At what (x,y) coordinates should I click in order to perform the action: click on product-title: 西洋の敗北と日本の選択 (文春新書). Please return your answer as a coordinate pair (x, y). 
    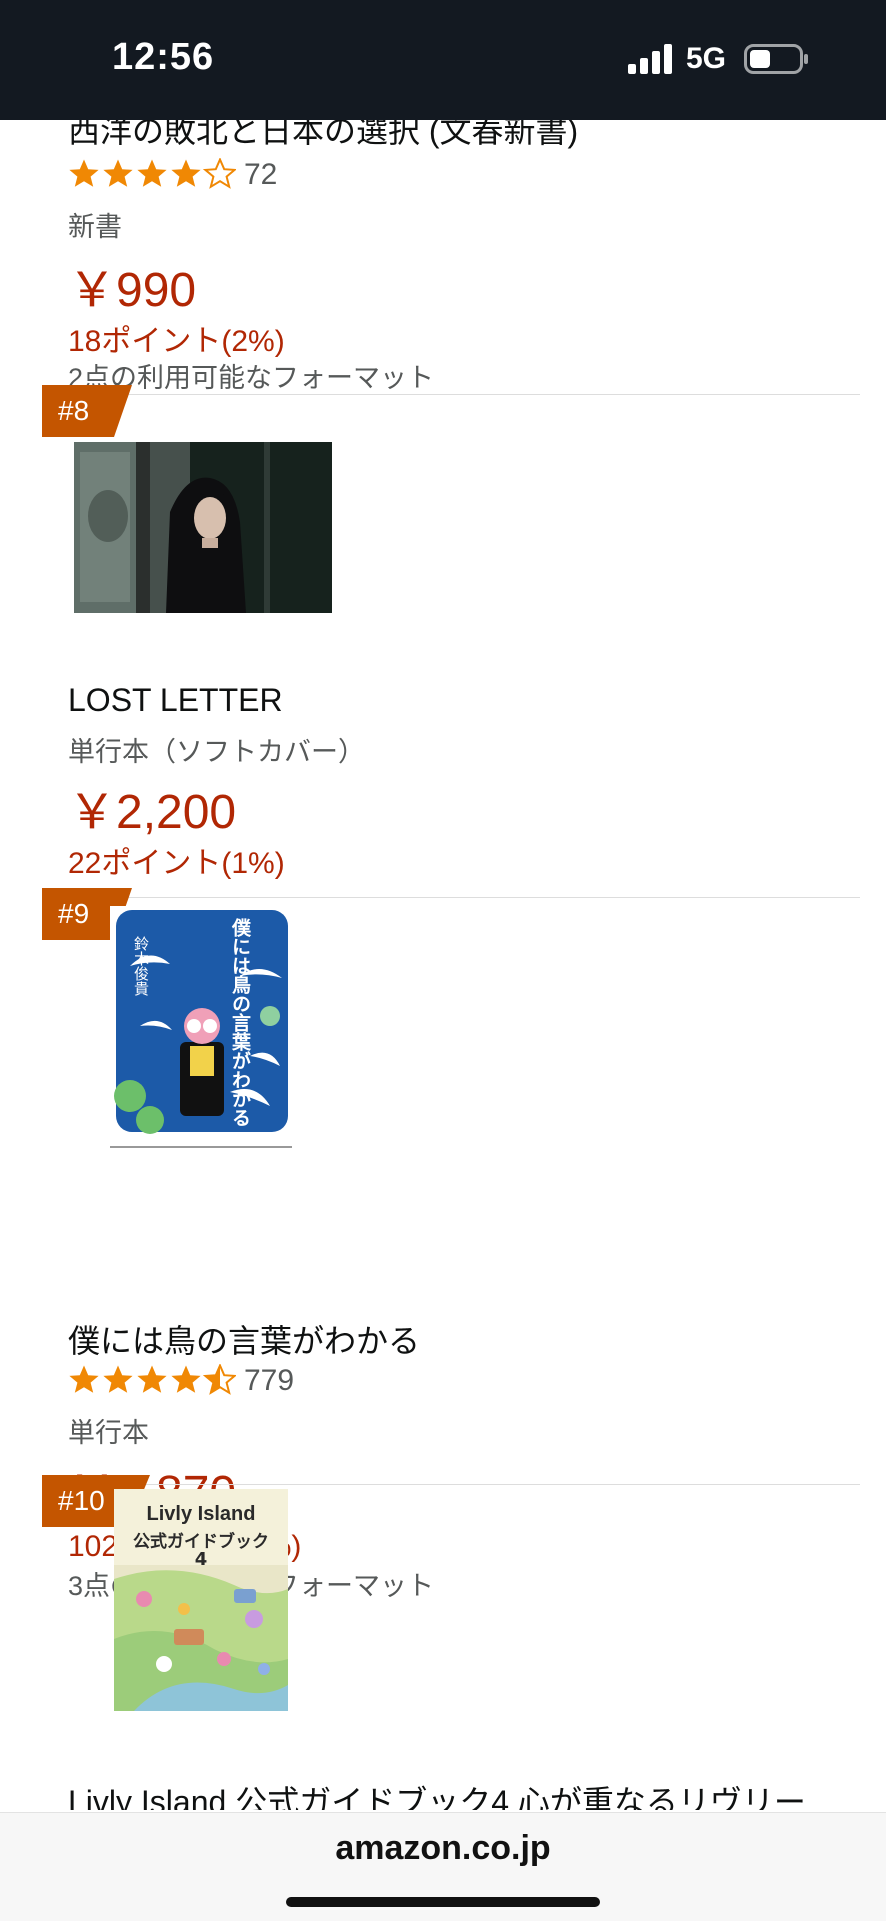
    Looking at the image, I should click on (323, 136).